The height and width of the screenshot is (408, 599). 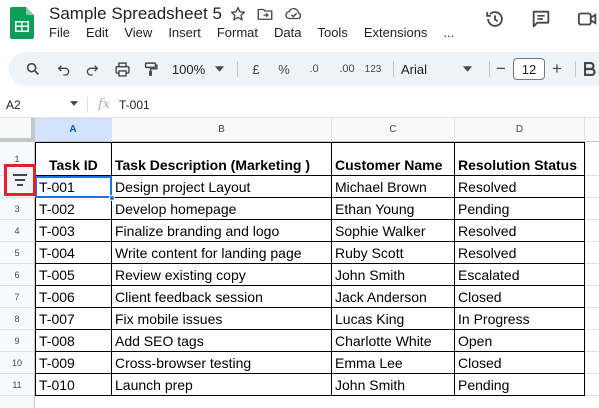 I want to click on table-cell: Emma Lee, so click(x=393, y=363).